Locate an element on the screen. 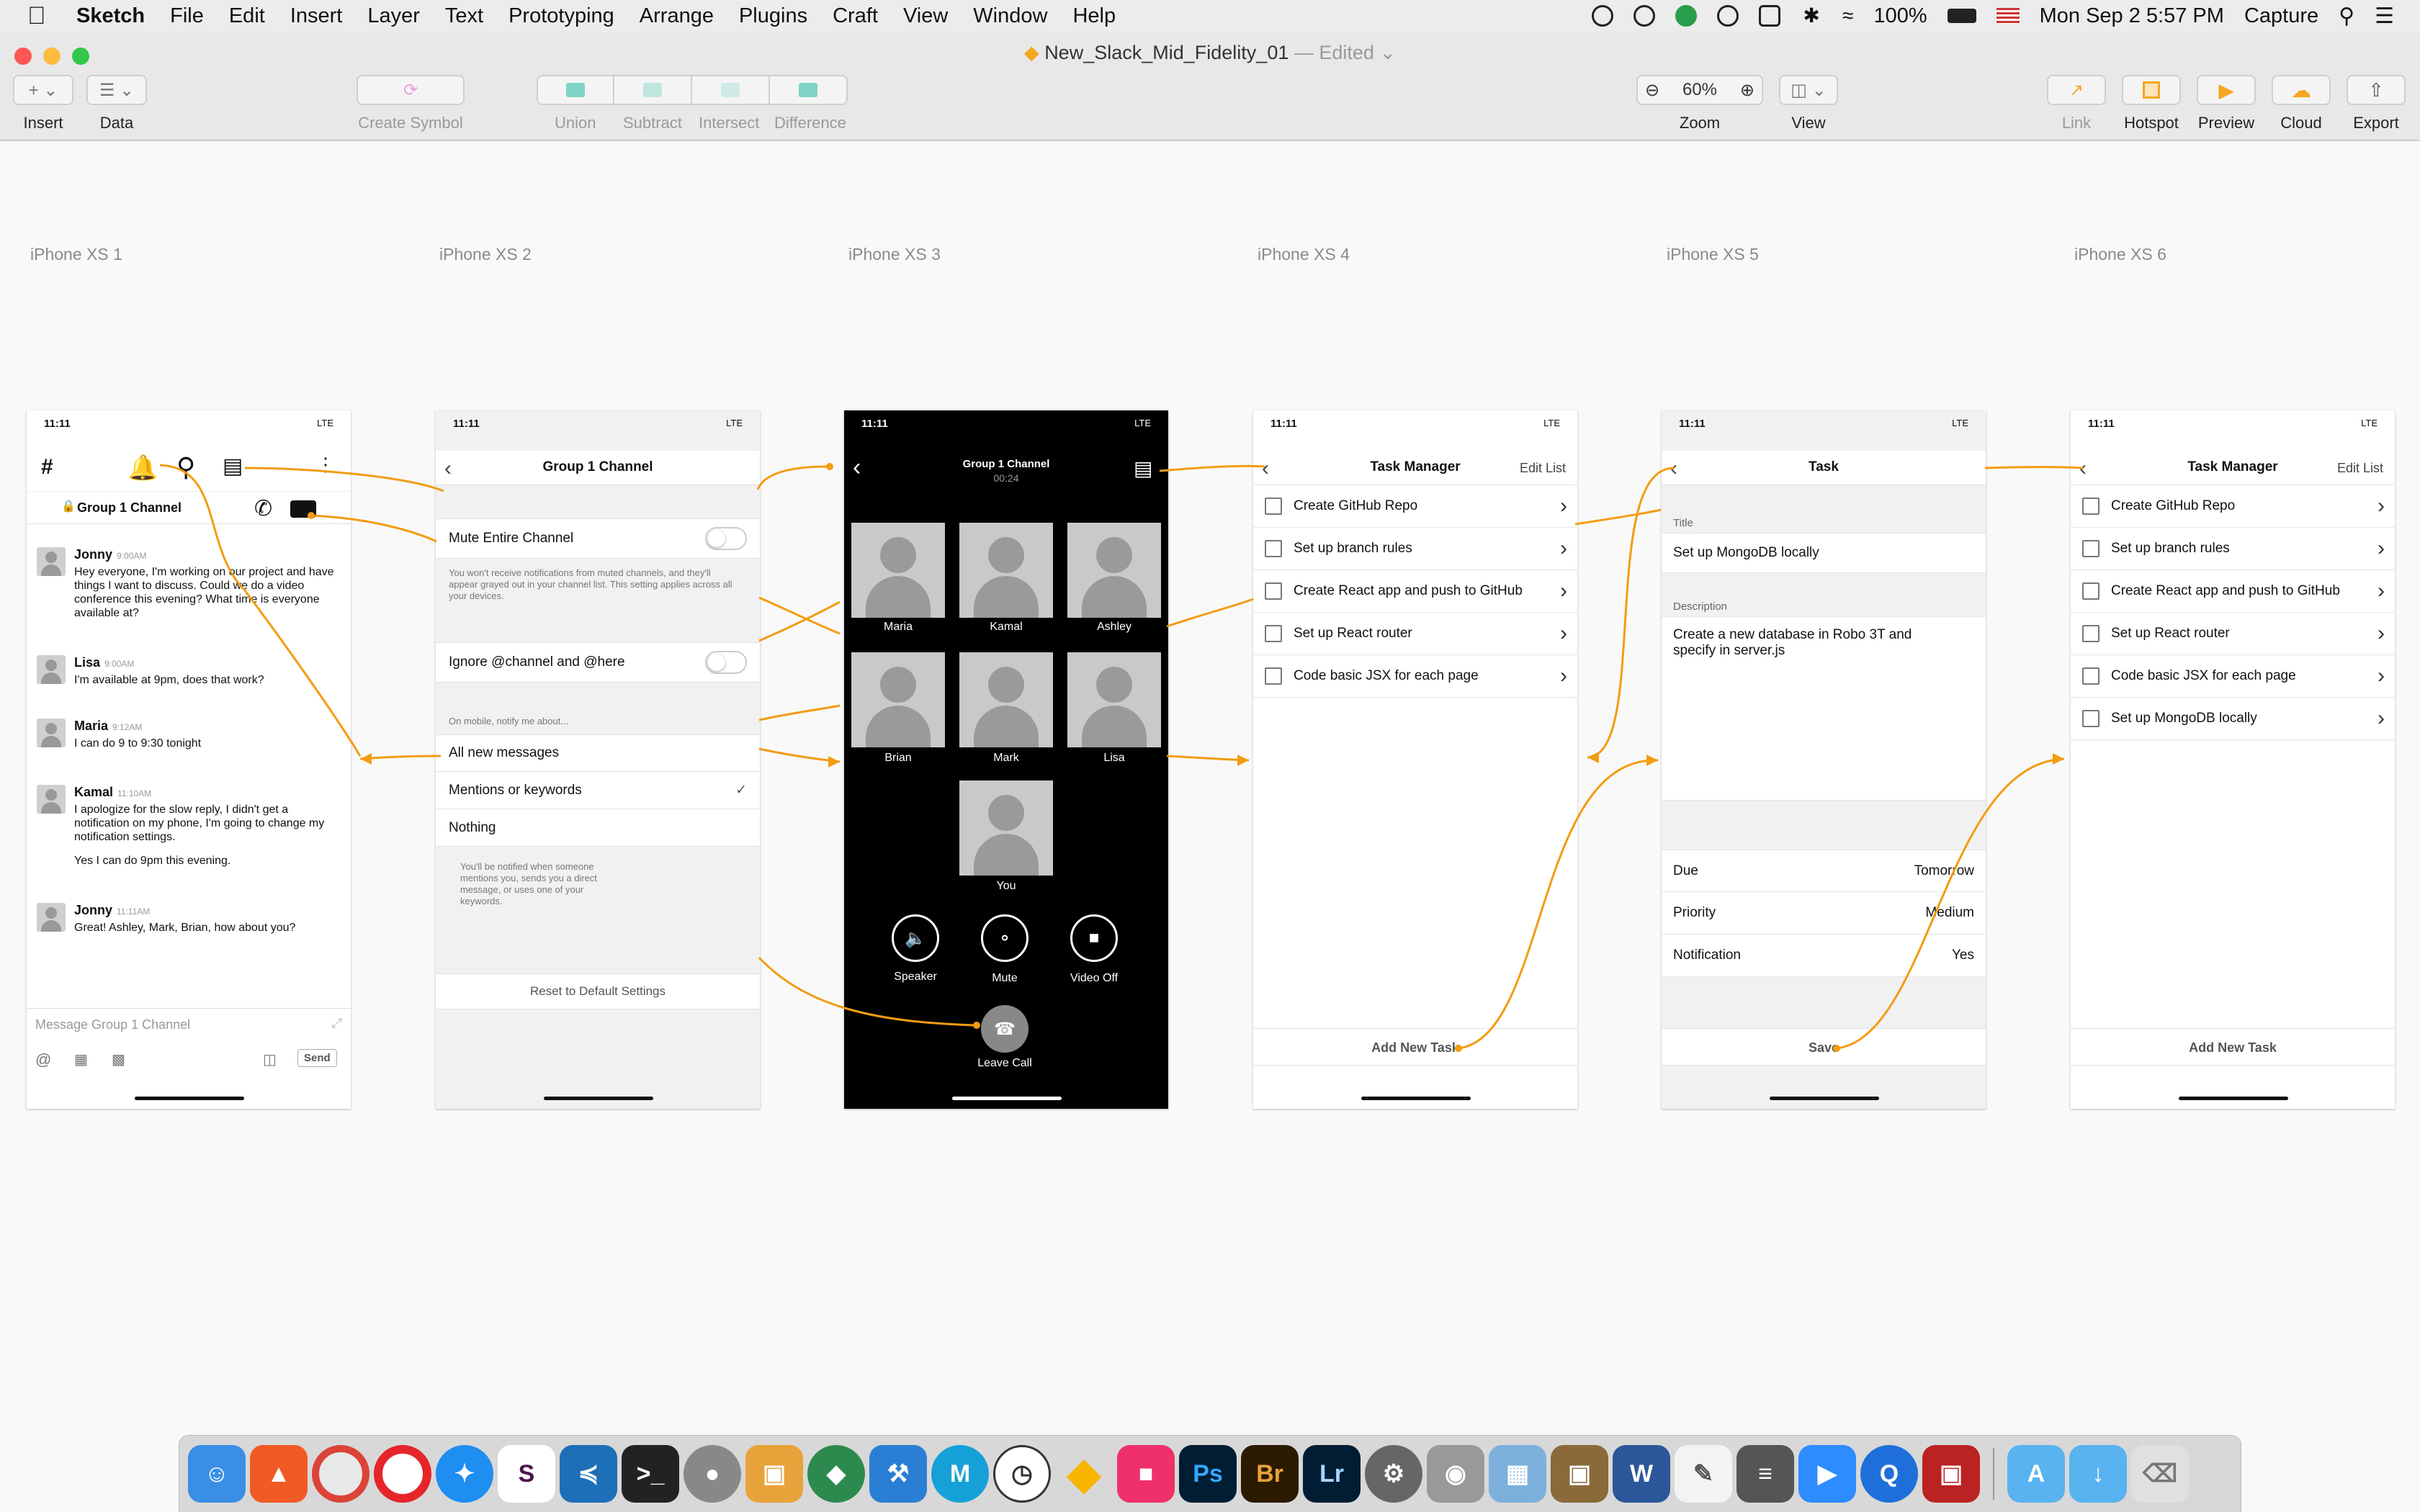 The height and width of the screenshot is (1512, 2420). sourcetree-icon: ◆ is located at coordinates (836, 1474).